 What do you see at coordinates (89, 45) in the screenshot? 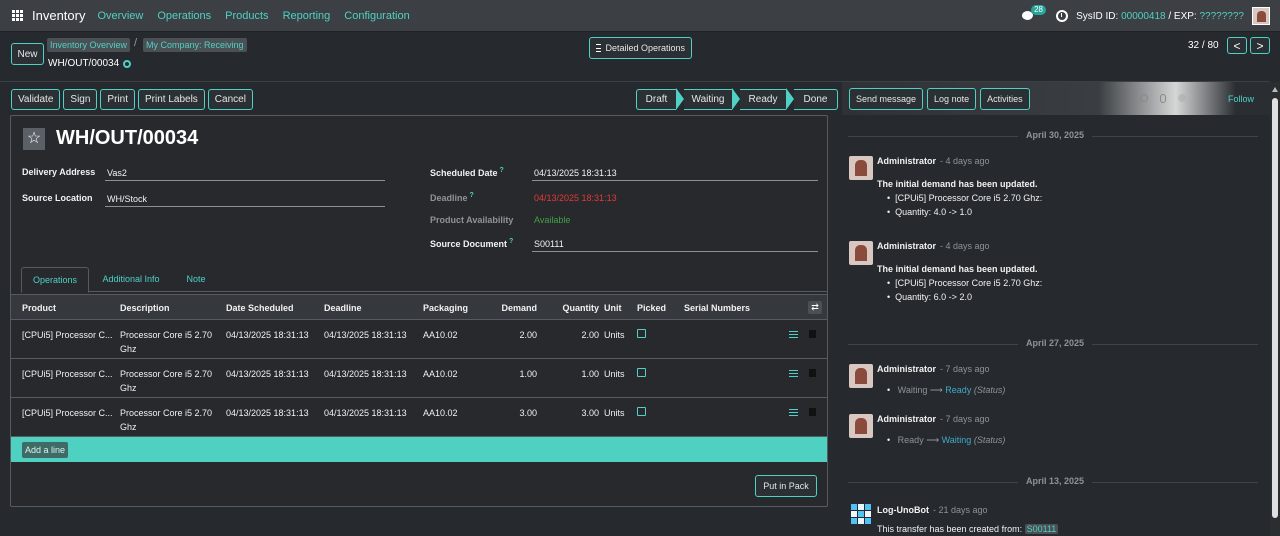
I see `breadcrumb-inventory-overview: Inventory Overview` at bounding box center [89, 45].